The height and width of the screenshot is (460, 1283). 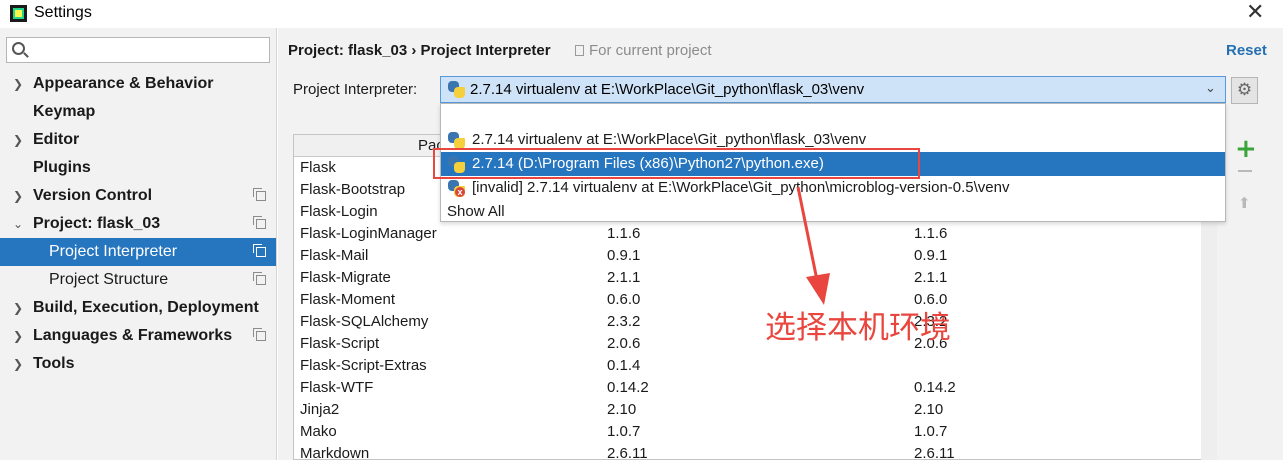 What do you see at coordinates (318, 431) in the screenshot?
I see `package-name: Mako` at bounding box center [318, 431].